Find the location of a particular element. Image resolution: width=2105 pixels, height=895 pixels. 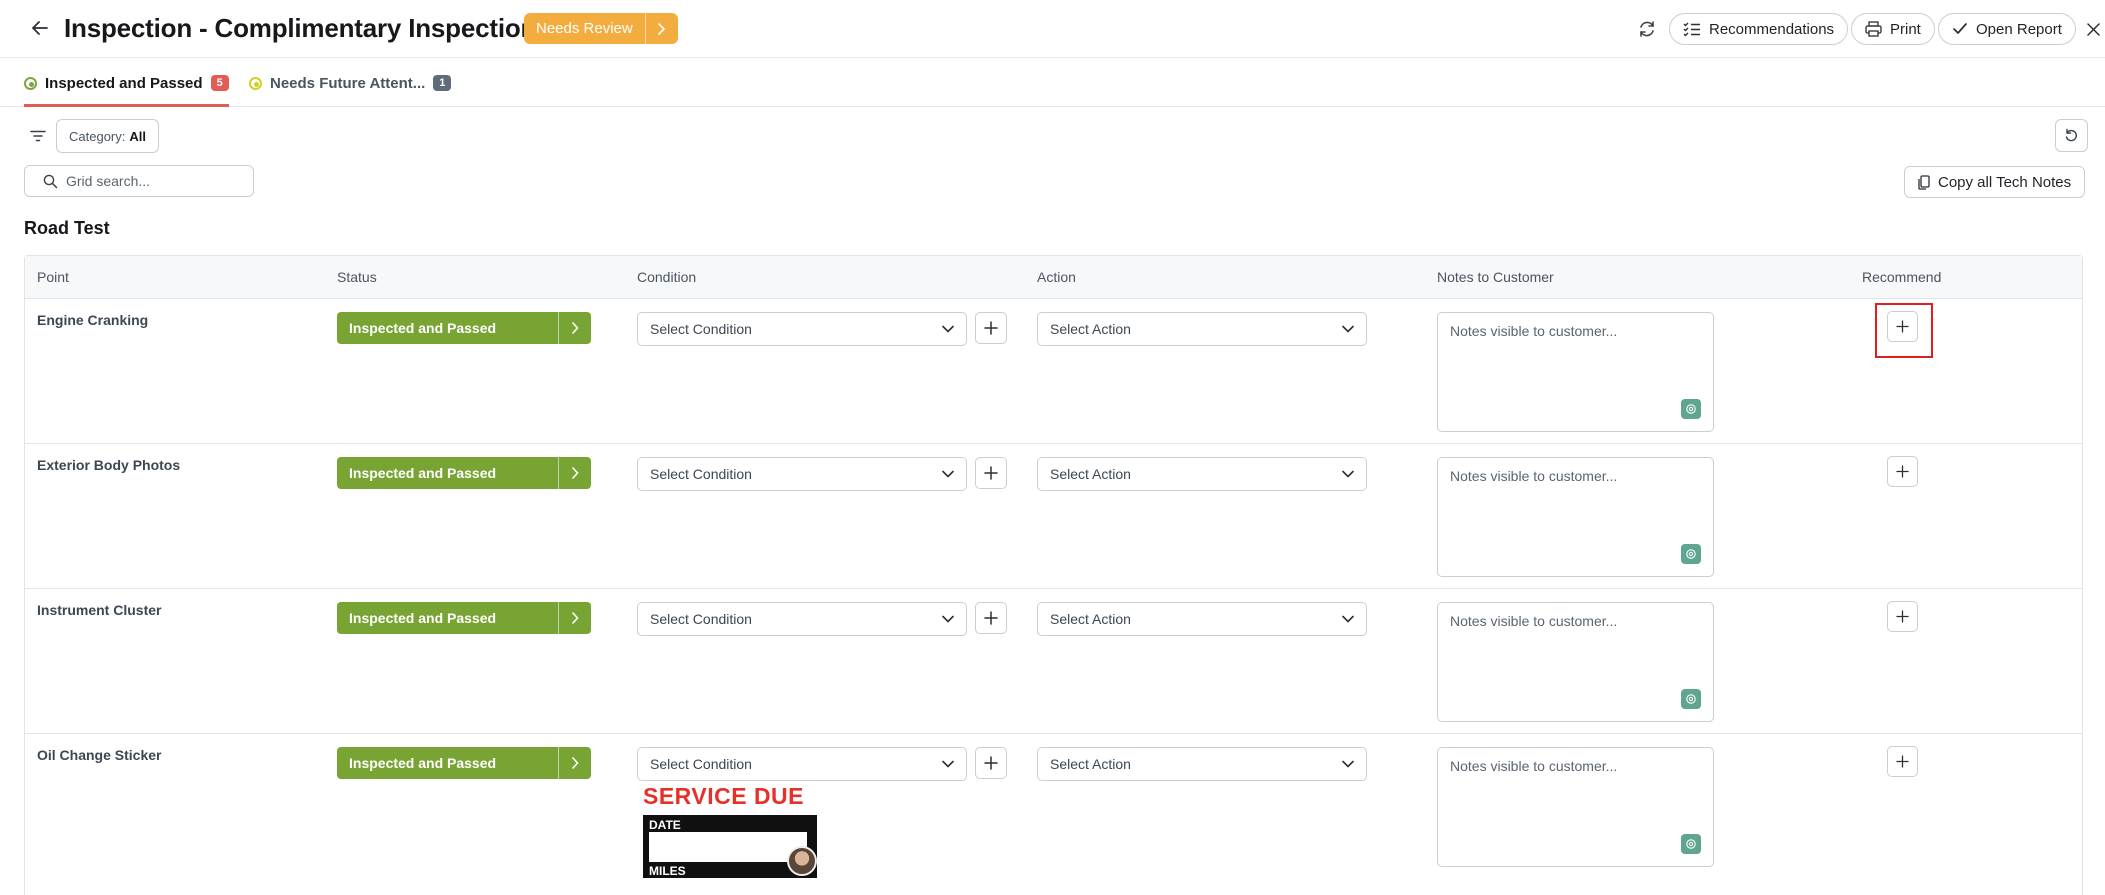

column-header-condition: Condition is located at coordinates (667, 277).